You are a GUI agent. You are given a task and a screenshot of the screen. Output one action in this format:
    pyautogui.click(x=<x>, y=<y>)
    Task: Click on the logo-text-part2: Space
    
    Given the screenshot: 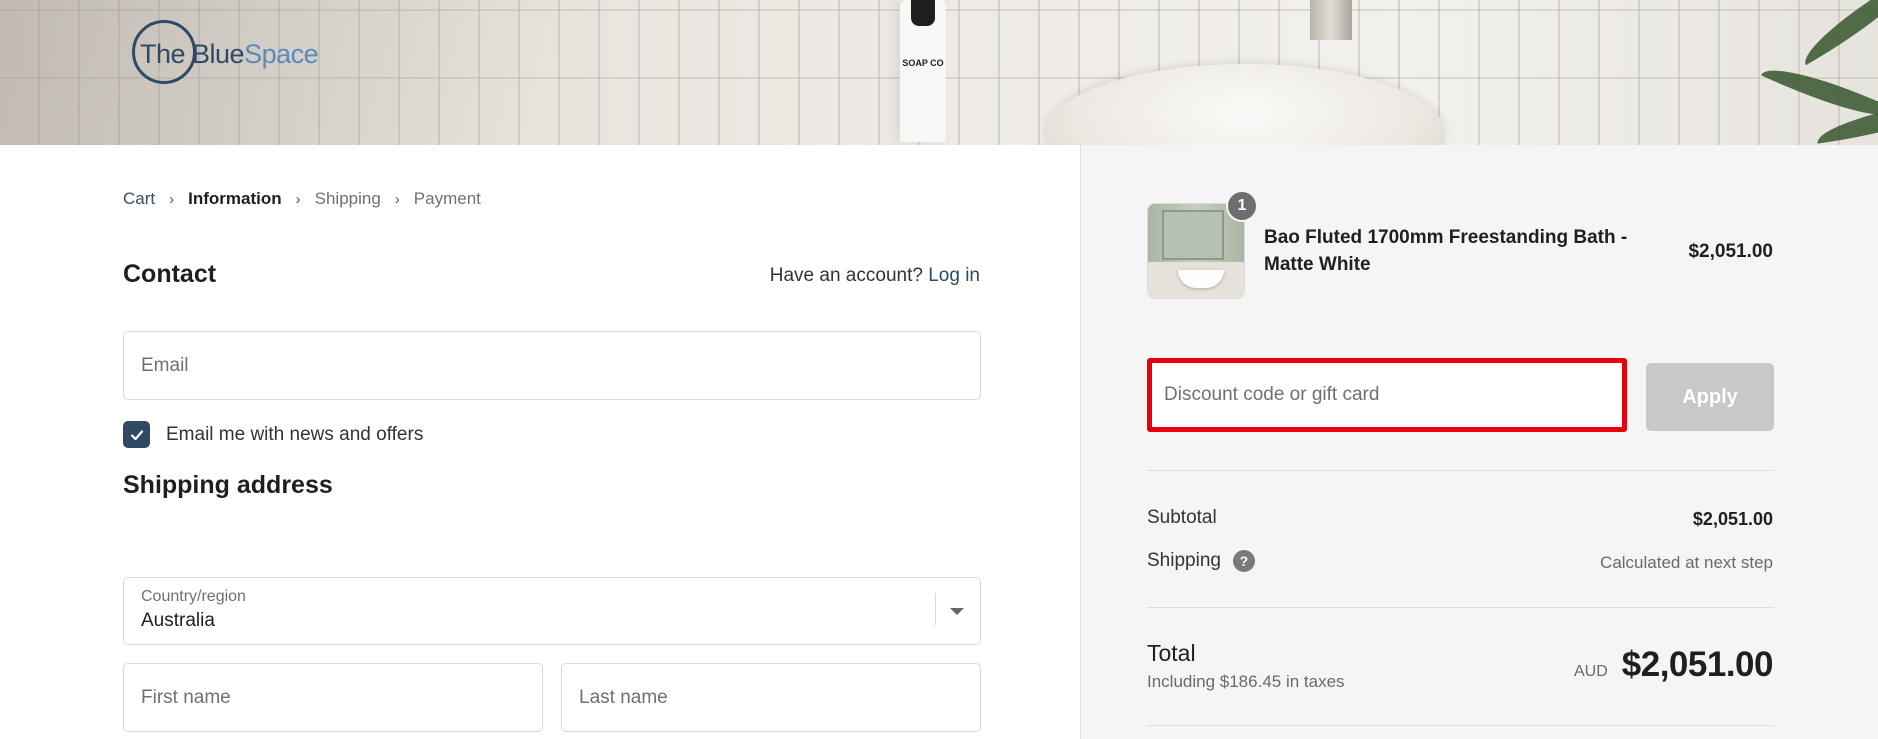 What is the action you would take?
    pyautogui.click(x=281, y=53)
    